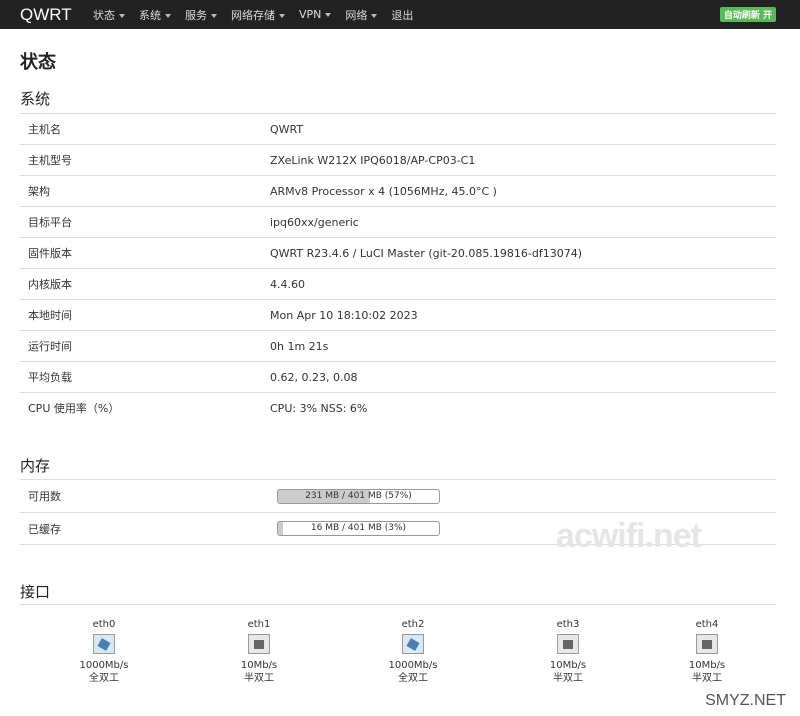 The image size is (800, 716). I want to click on row-value: ZXeLink W212X IPQ6018/AP-CP03-C1, so click(373, 160).